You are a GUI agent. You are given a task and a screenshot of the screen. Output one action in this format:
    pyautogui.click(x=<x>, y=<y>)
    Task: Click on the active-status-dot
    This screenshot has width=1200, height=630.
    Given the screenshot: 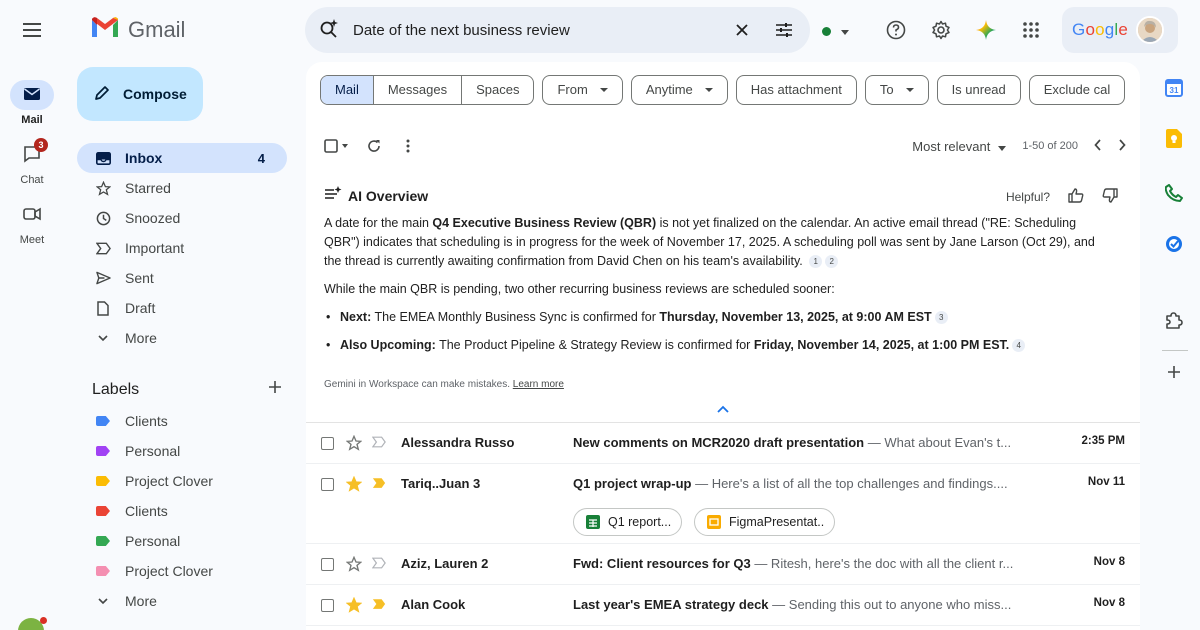 What is the action you would take?
    pyautogui.click(x=826, y=31)
    